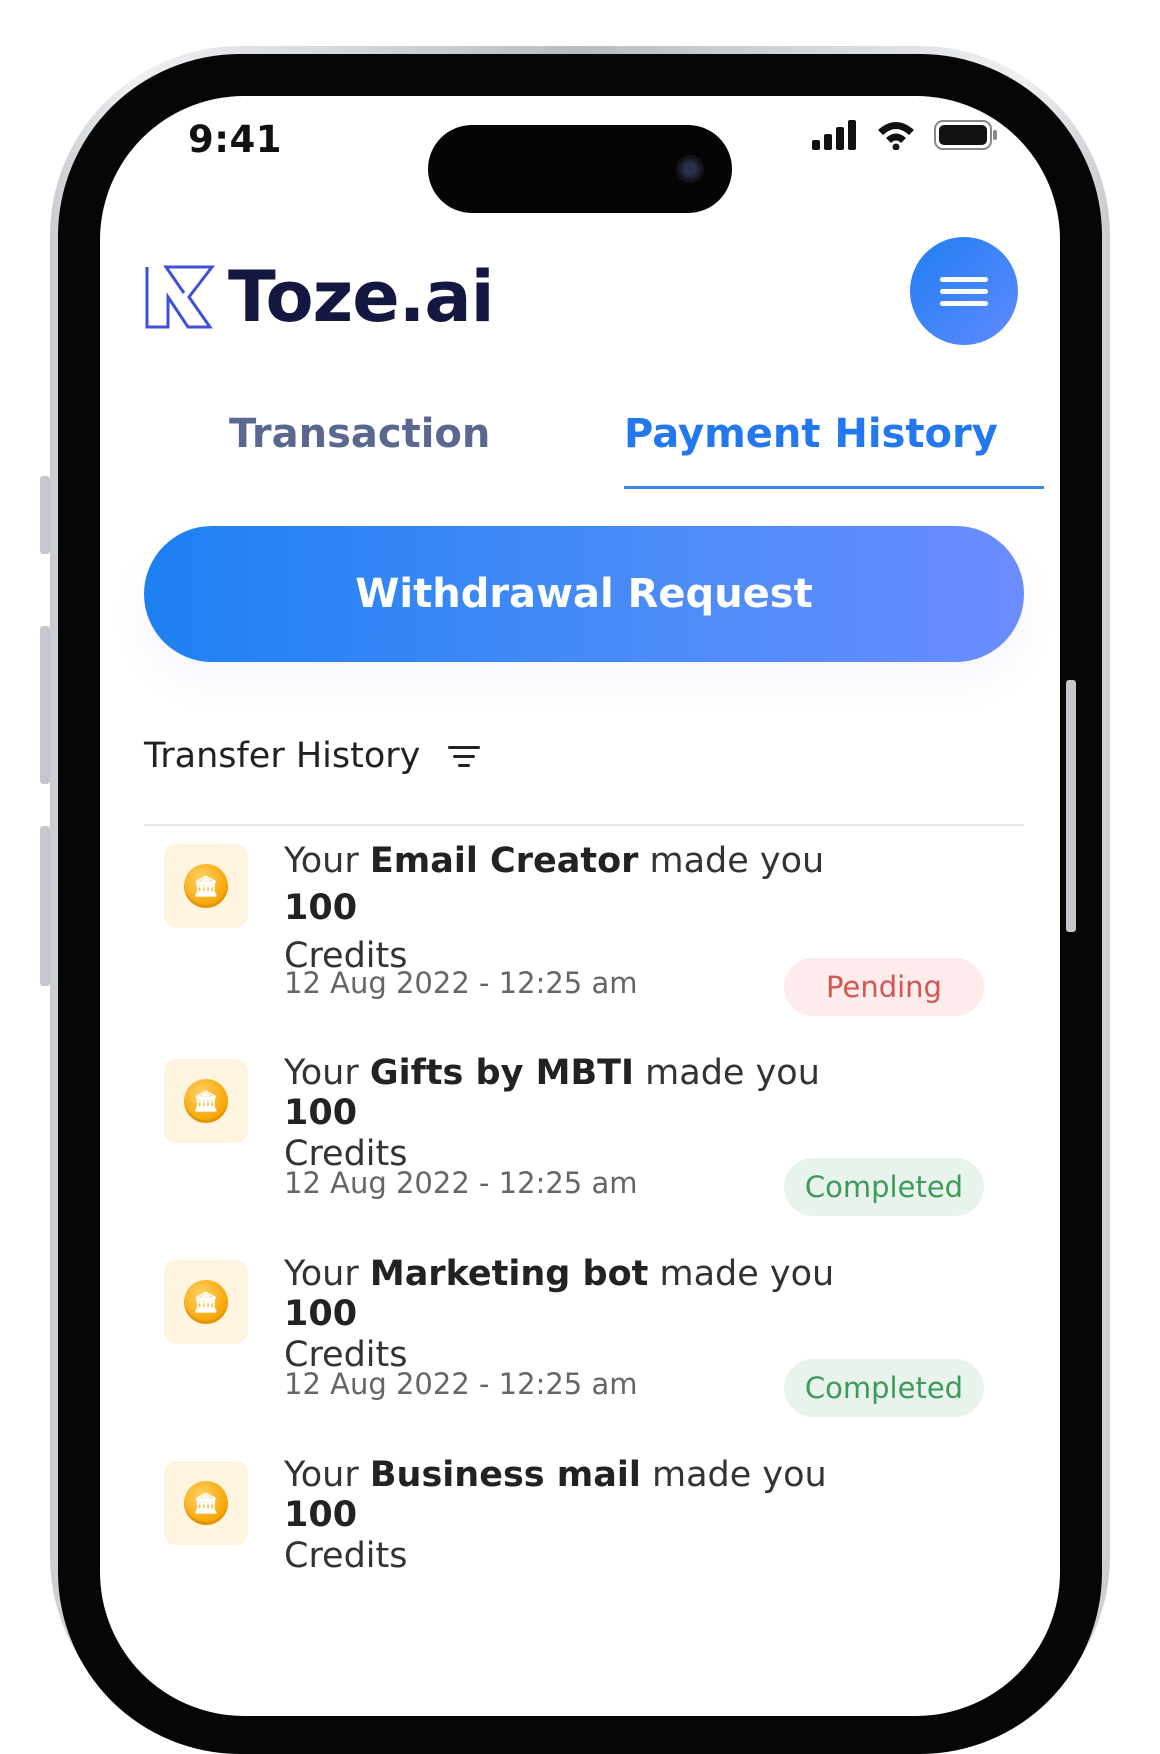 This screenshot has width=1160, height=1754. I want to click on app-name: Toze.ai, so click(361, 297).